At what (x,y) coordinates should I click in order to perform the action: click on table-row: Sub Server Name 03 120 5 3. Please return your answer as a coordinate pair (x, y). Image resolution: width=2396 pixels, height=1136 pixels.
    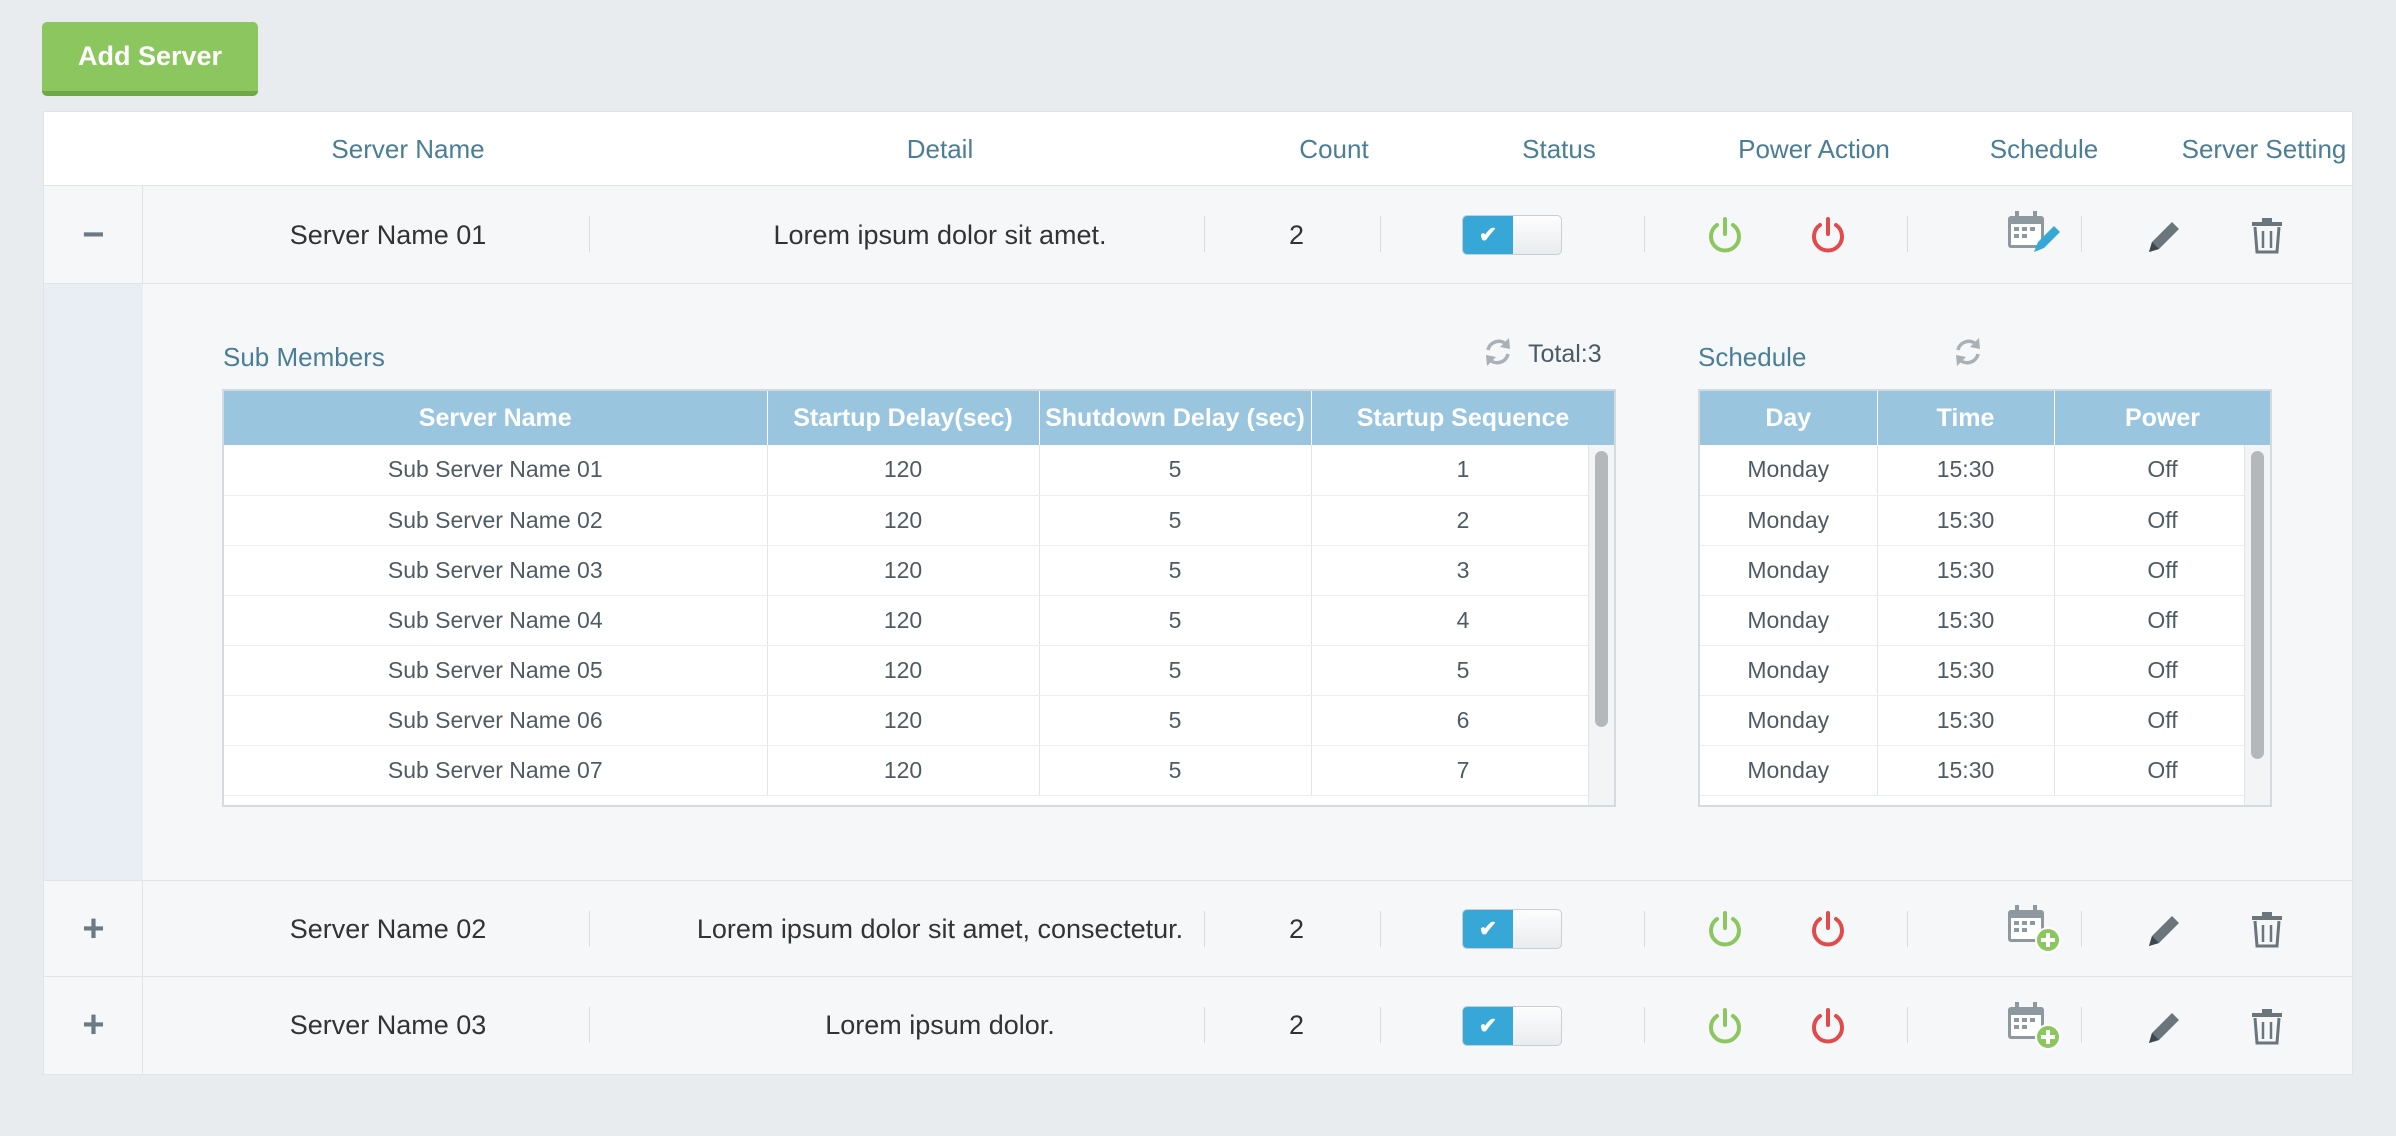
    Looking at the image, I should click on (919, 570).